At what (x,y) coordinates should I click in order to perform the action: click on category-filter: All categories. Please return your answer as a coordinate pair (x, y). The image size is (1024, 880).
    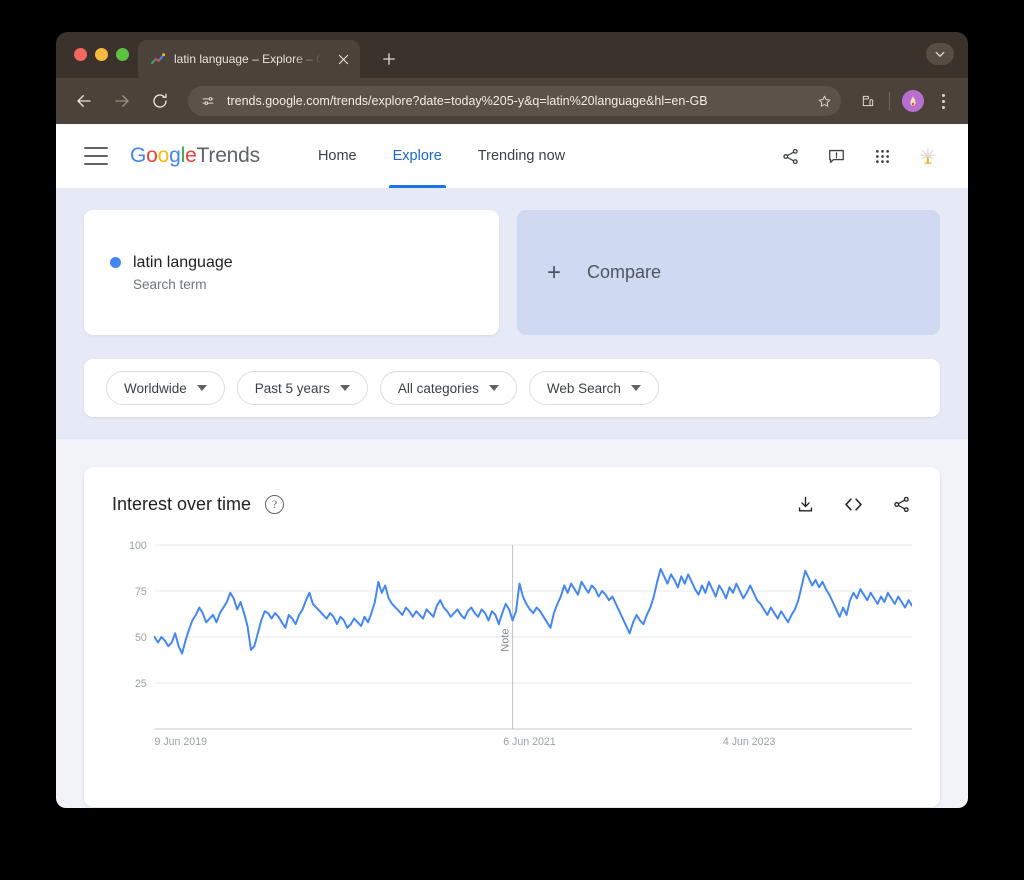
    Looking at the image, I should click on (448, 388).